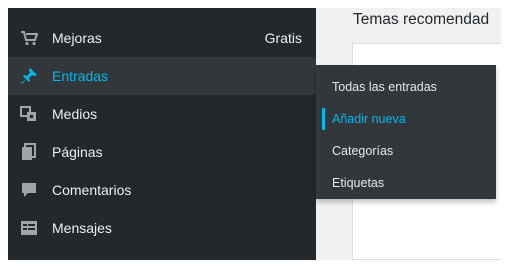  What do you see at coordinates (29, 228) in the screenshot?
I see `messages-icon` at bounding box center [29, 228].